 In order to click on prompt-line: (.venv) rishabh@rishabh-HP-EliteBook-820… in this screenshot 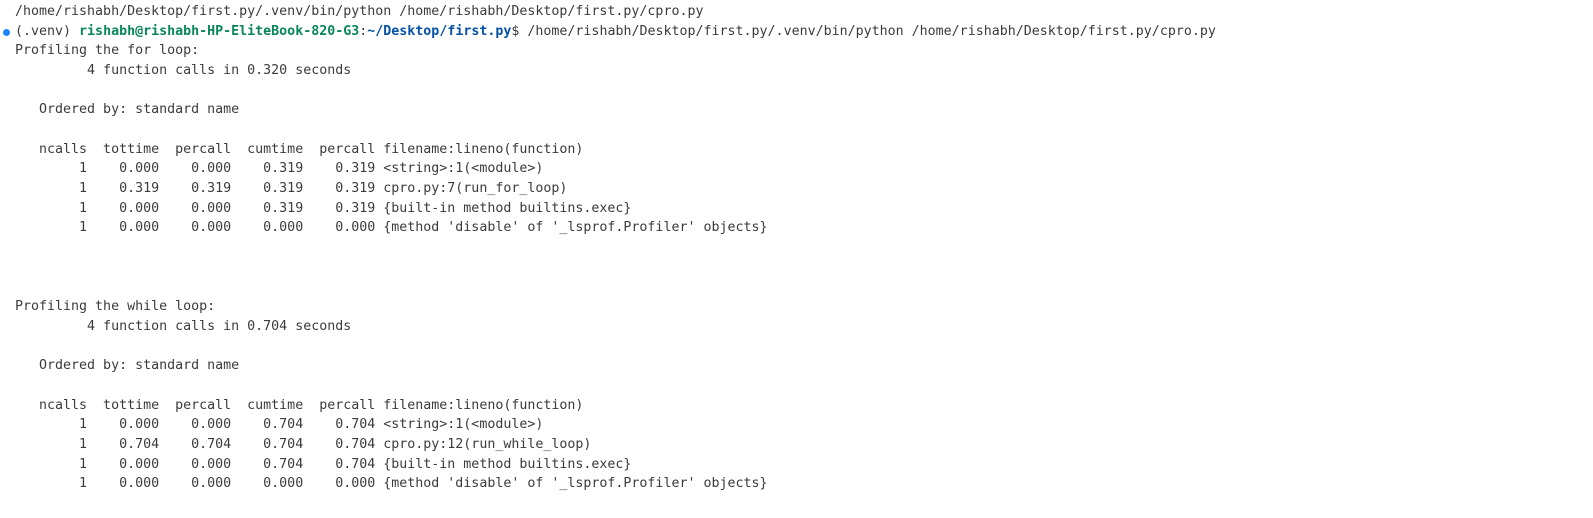, I will do `click(615, 32)`.